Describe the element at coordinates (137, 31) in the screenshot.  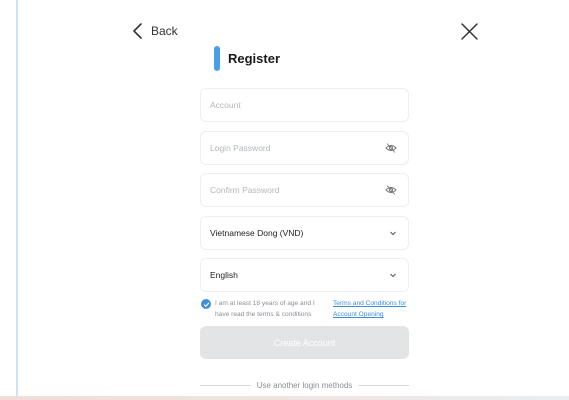
I see `chevron-left-icon` at that location.